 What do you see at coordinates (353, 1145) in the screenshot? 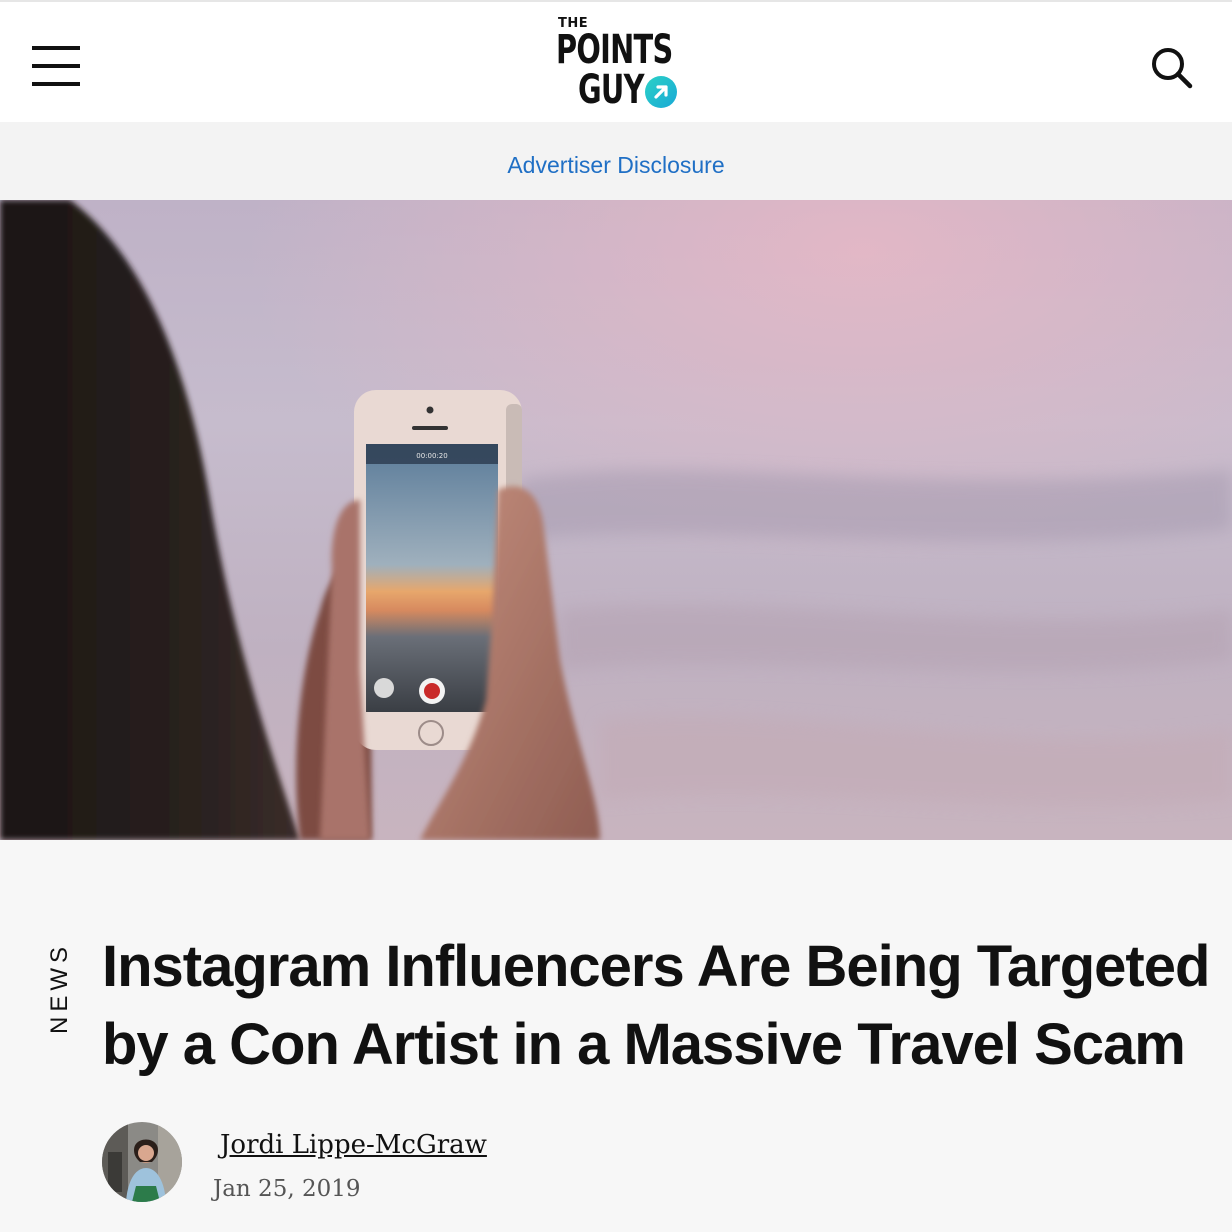
I see `author-link: Jordi Lippe-McGraw` at bounding box center [353, 1145].